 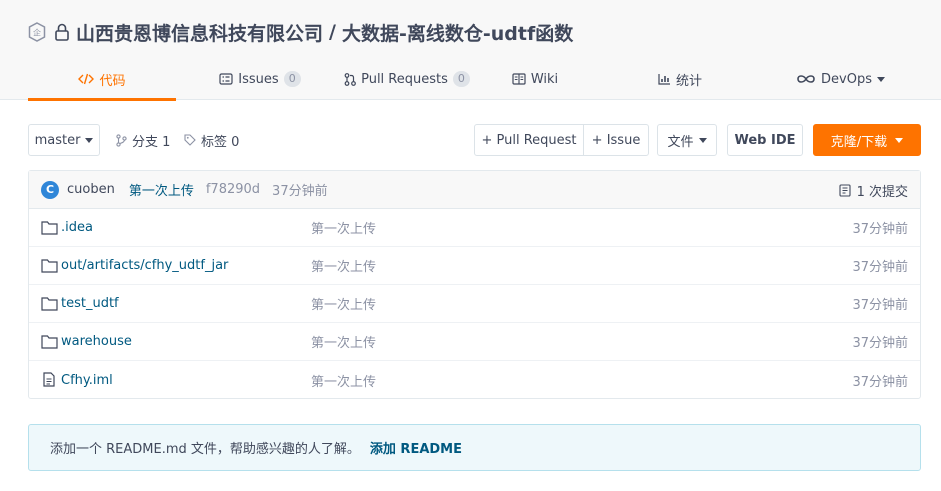 What do you see at coordinates (300, 191) in the screenshot?
I see `commit-time: 37分钟前` at bounding box center [300, 191].